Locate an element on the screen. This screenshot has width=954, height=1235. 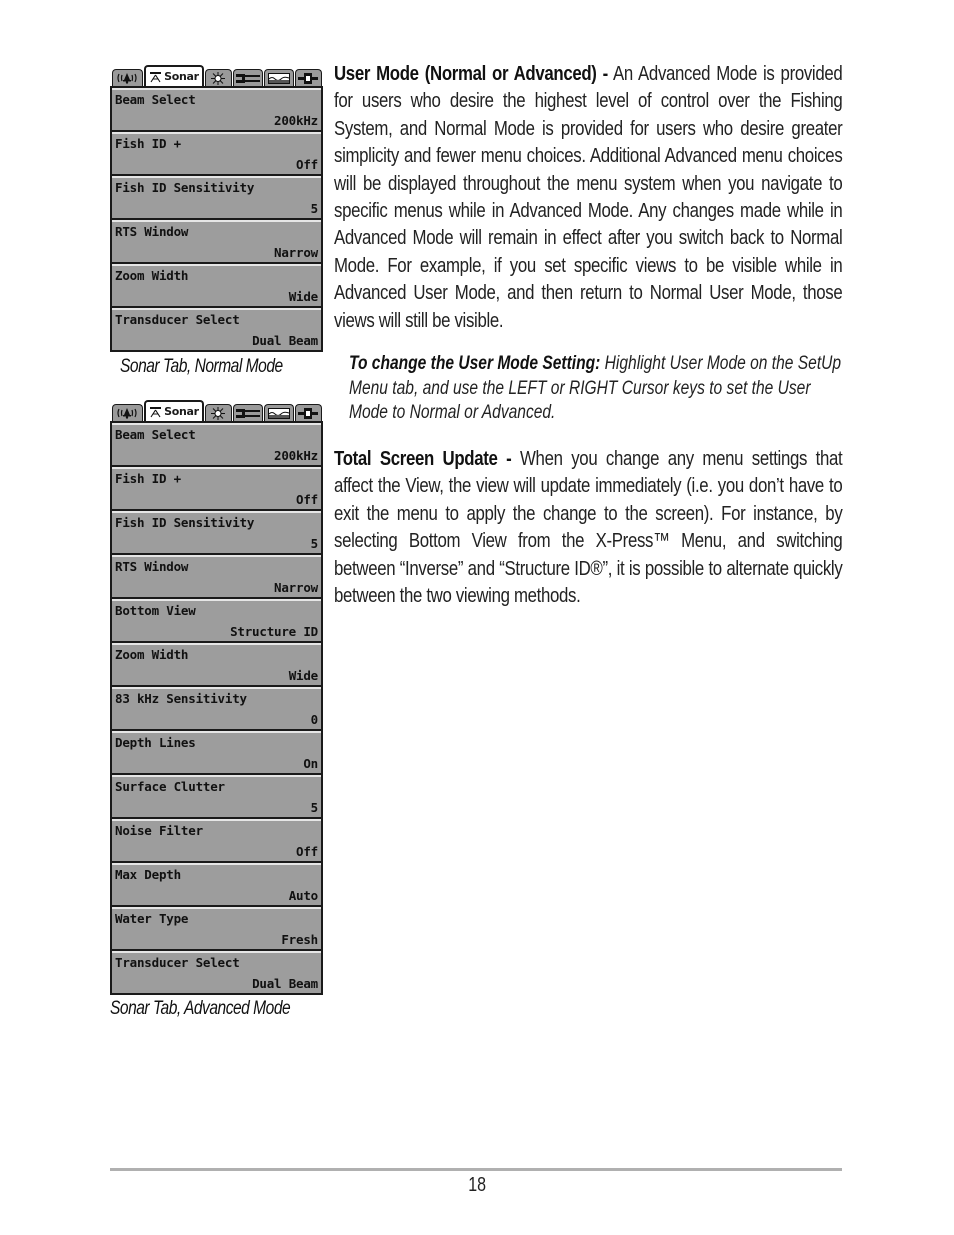
page-number: 18 is located at coordinates (477, 1185).